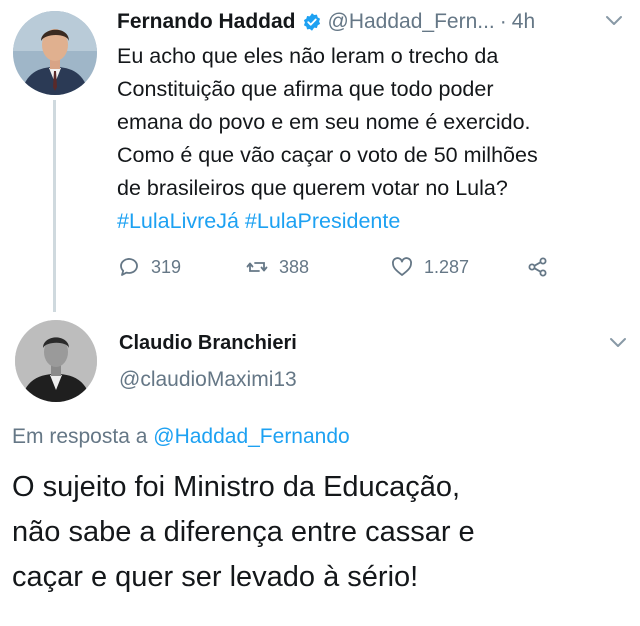 The width and height of the screenshot is (640, 626). I want to click on retweet-icon, so click(257, 267).